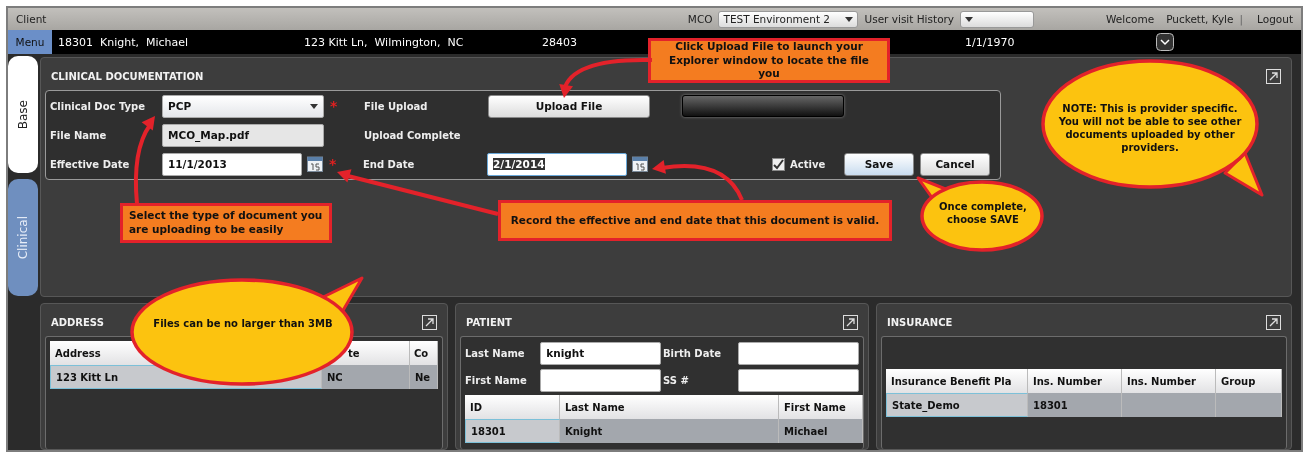 The height and width of the screenshot is (456, 1309). Describe the element at coordinates (90, 164) in the screenshot. I see `field-label: Effective Date` at that location.